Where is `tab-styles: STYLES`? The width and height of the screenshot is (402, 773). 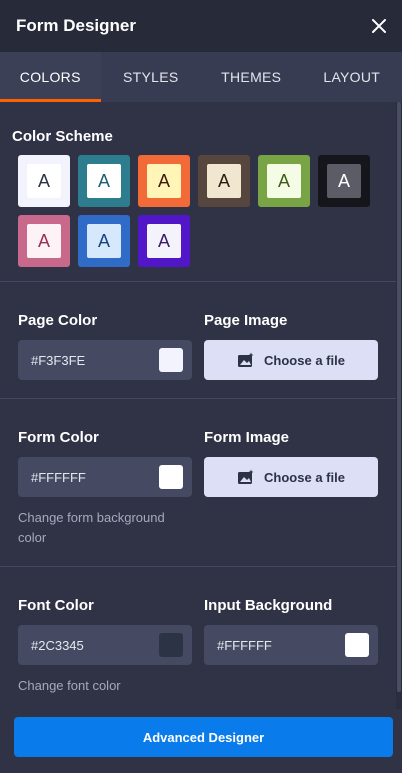
tab-styles: STYLES is located at coordinates (151, 77).